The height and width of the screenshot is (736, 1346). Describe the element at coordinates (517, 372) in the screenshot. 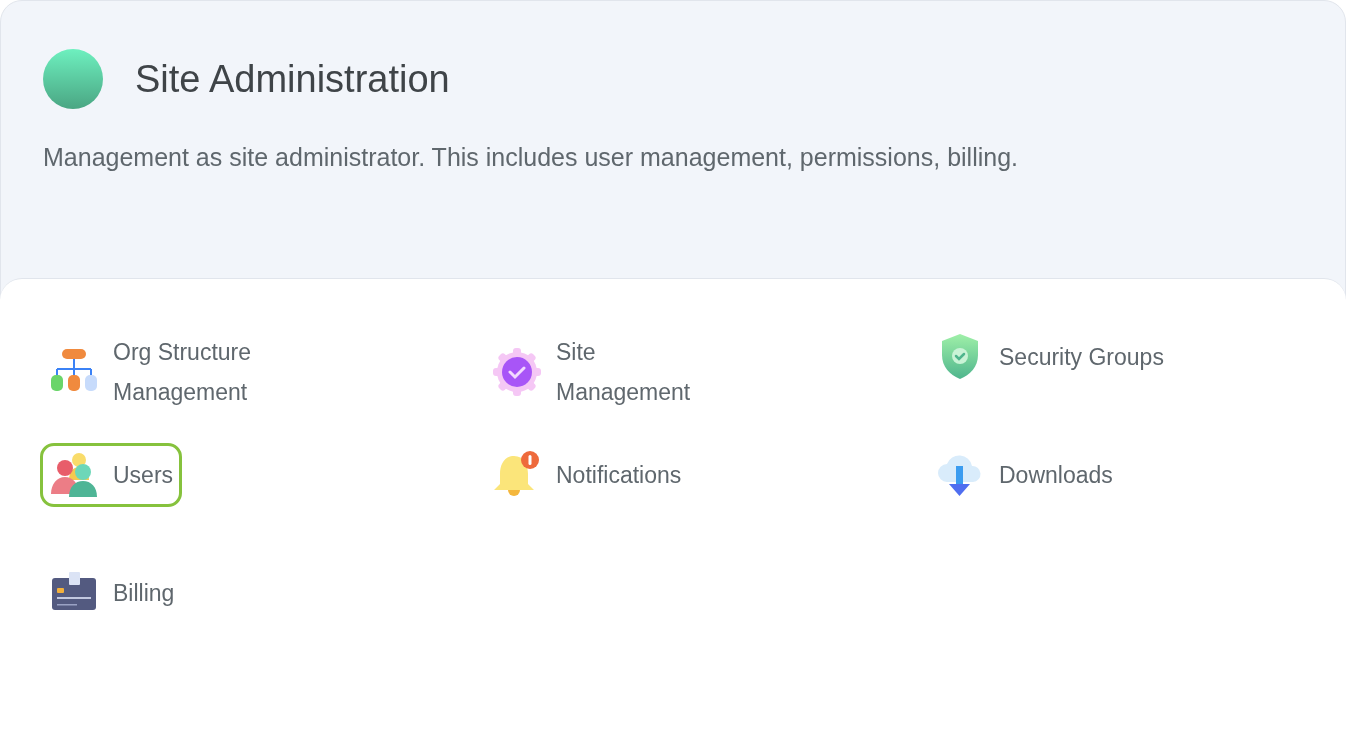

I see `gear-check-icon` at that location.